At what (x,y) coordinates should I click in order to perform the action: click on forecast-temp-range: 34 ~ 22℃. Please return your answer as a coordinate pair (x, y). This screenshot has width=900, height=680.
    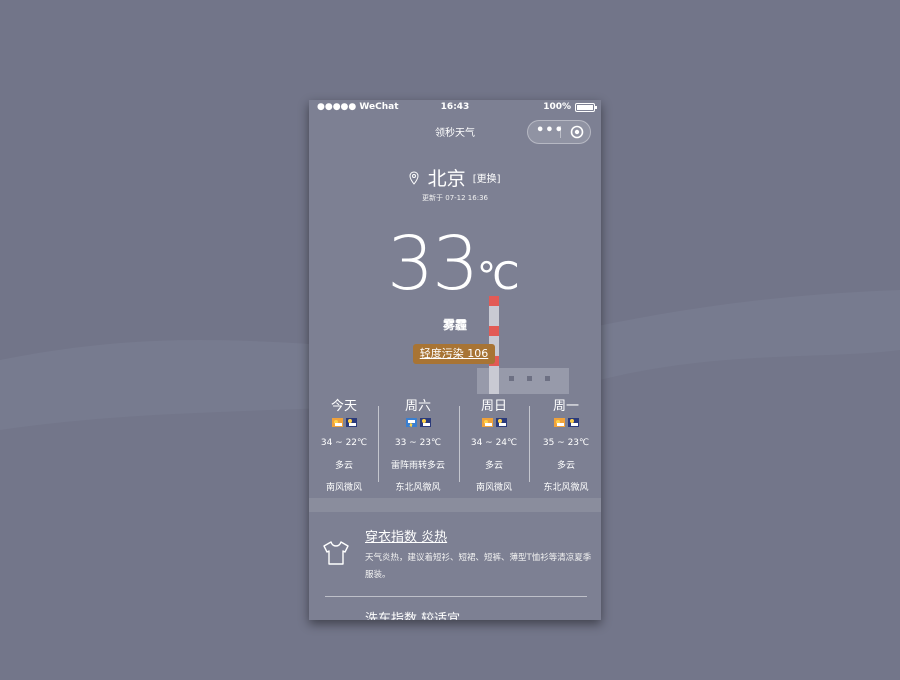
    Looking at the image, I should click on (344, 443).